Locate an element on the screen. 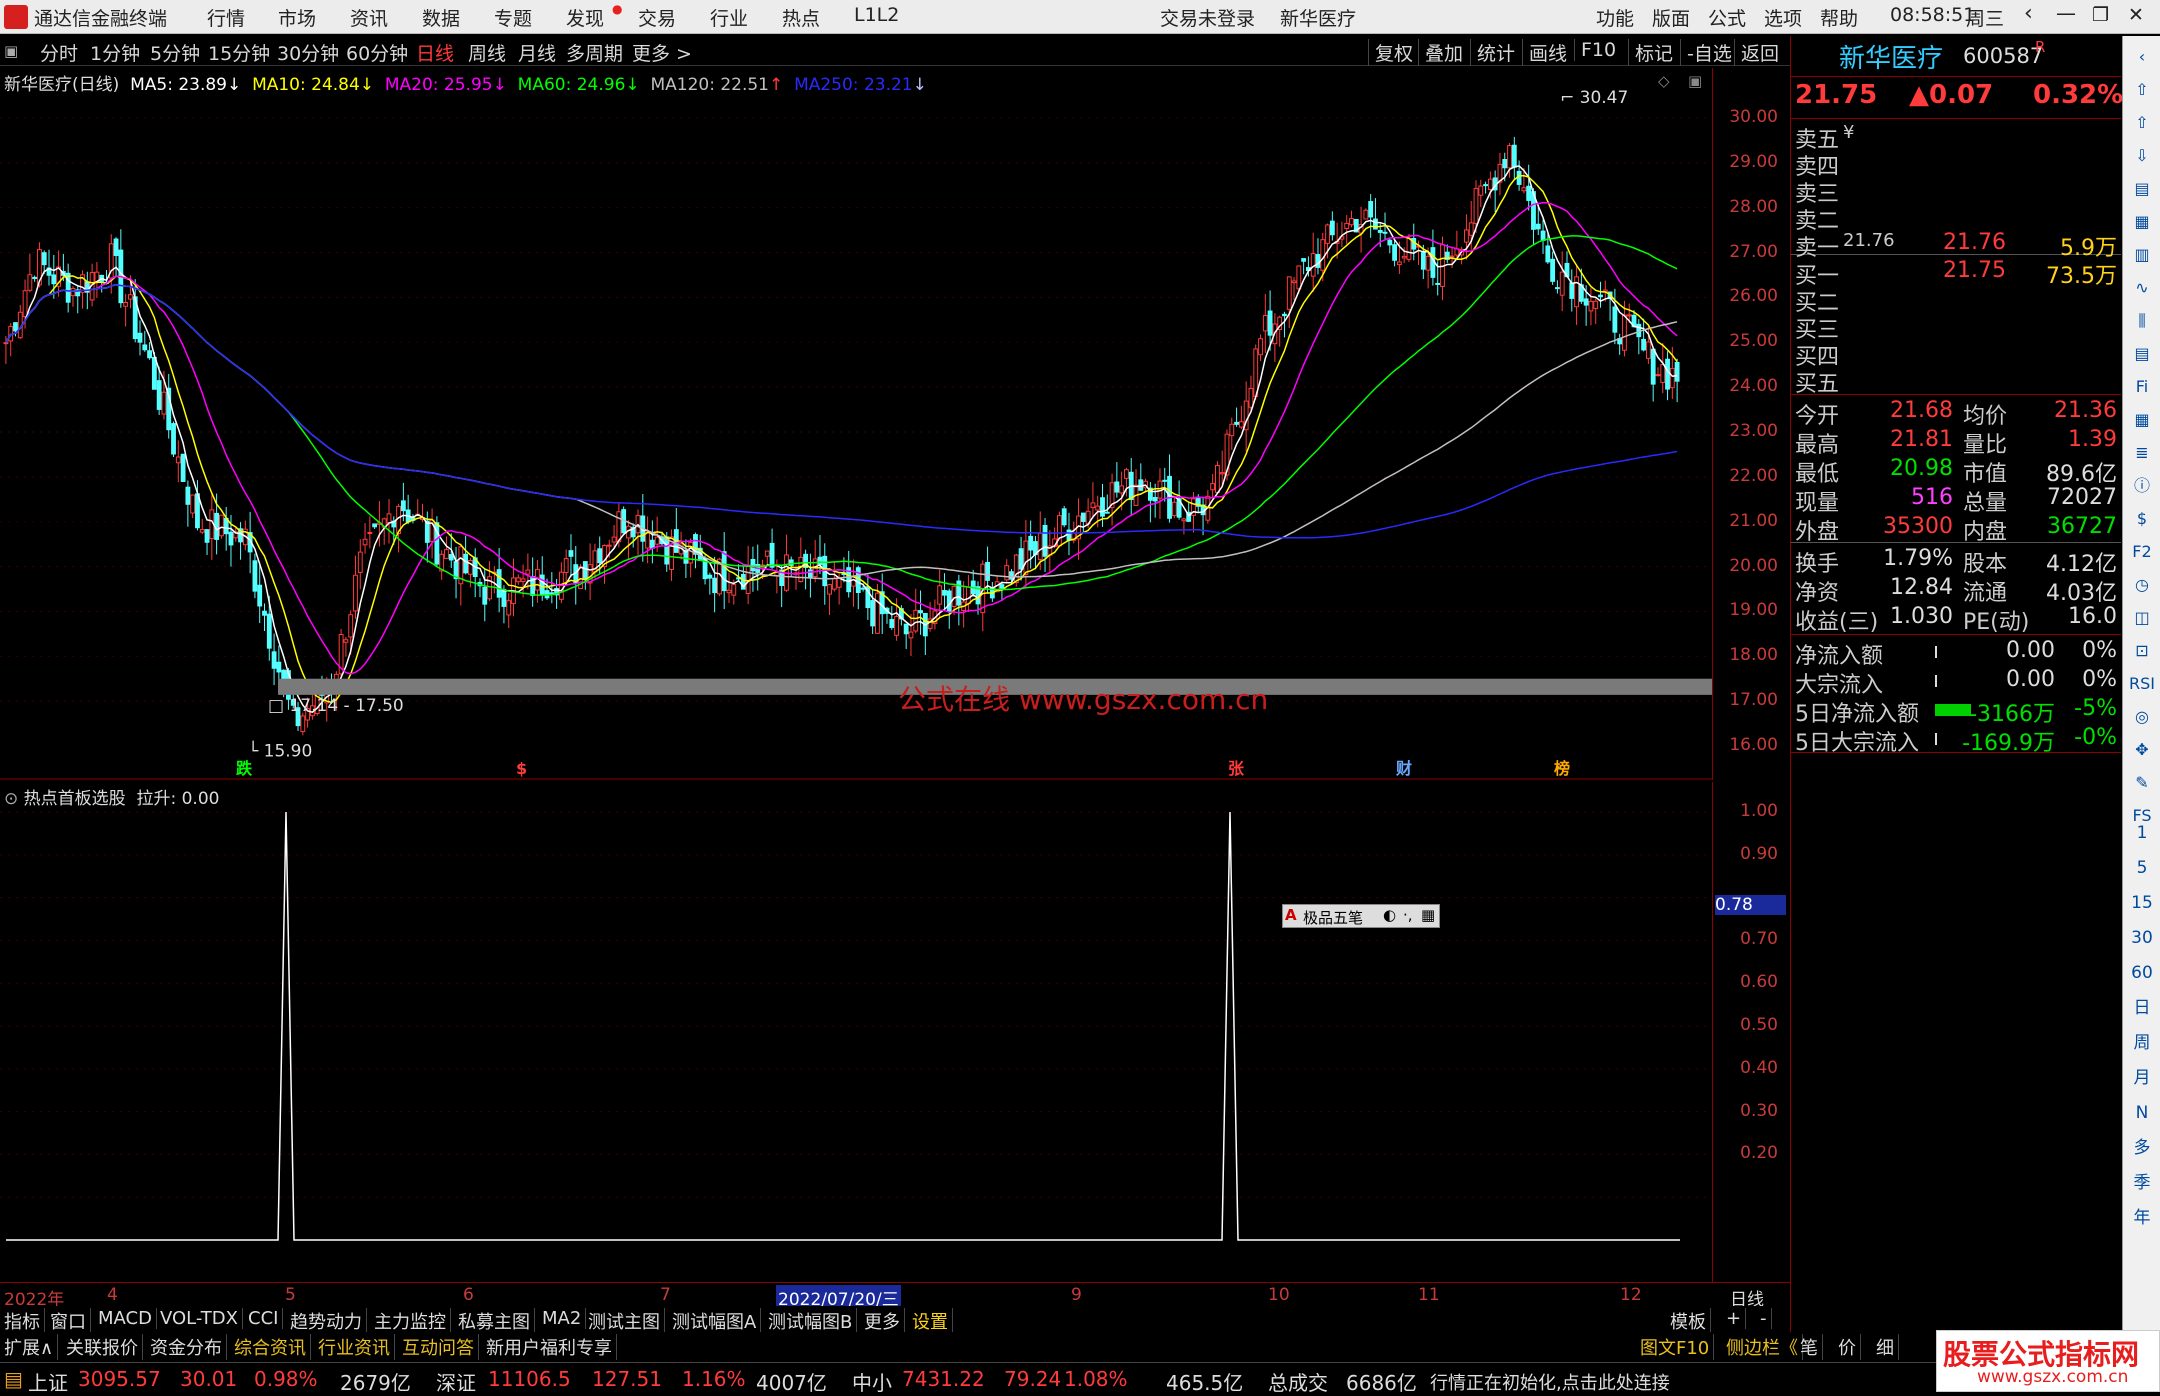 This screenshot has height=1396, width=2160. menu-redian: 热点 is located at coordinates (801, 17).